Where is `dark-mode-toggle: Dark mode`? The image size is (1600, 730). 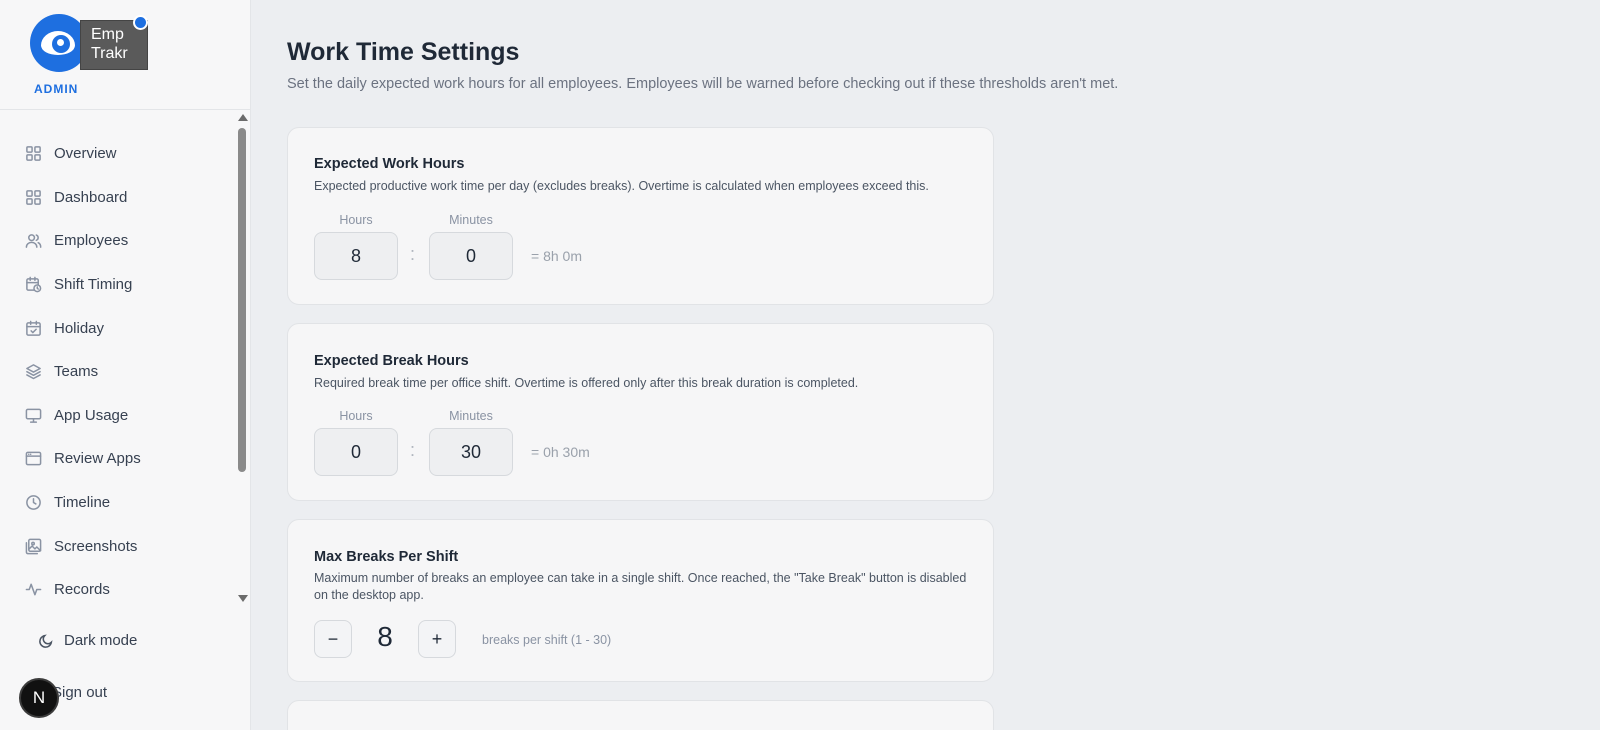 dark-mode-toggle: Dark mode is located at coordinates (87, 640).